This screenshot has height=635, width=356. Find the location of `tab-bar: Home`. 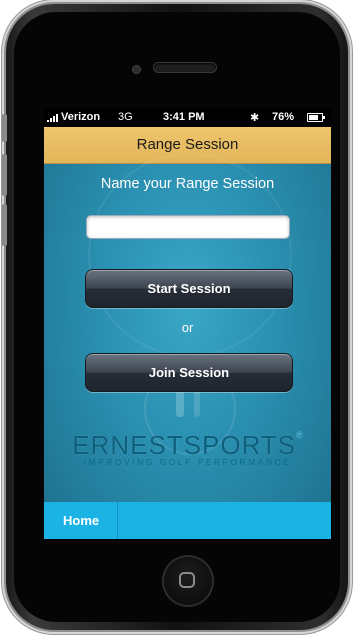

tab-bar: Home is located at coordinates (187, 520).